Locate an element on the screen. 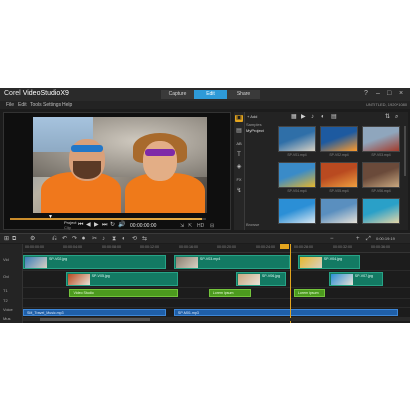 The image size is (410, 410). title-icon: T is located at coordinates (239, 155).